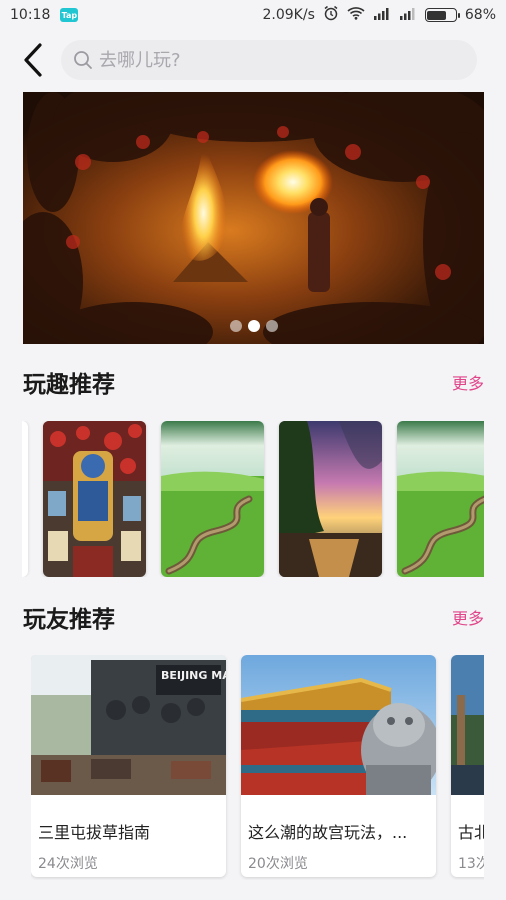 This screenshot has width=506, height=900. What do you see at coordinates (253, 617) in the screenshot?
I see `friend-section-header: 玩友推荐 更多` at bounding box center [253, 617].